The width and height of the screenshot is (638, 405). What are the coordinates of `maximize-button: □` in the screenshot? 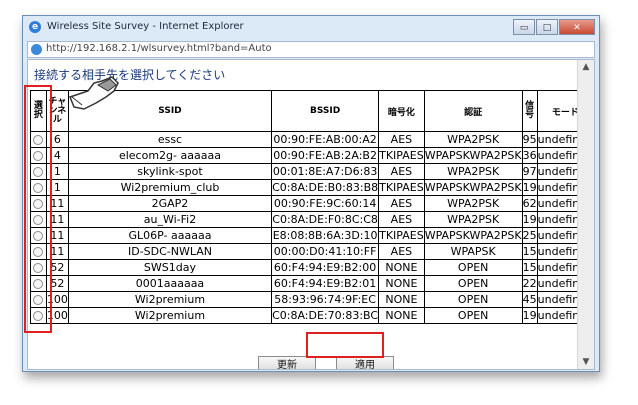 It's located at (547, 27).